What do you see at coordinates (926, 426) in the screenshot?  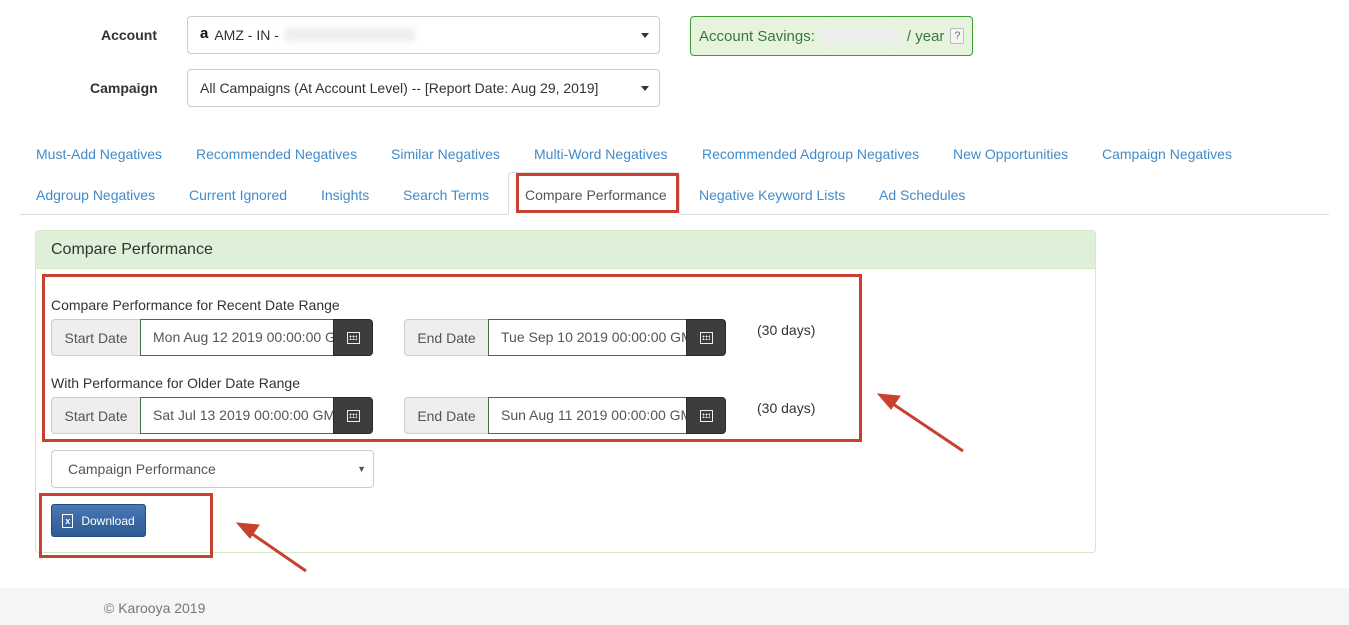 I see `arrow-to-date-ranges` at bounding box center [926, 426].